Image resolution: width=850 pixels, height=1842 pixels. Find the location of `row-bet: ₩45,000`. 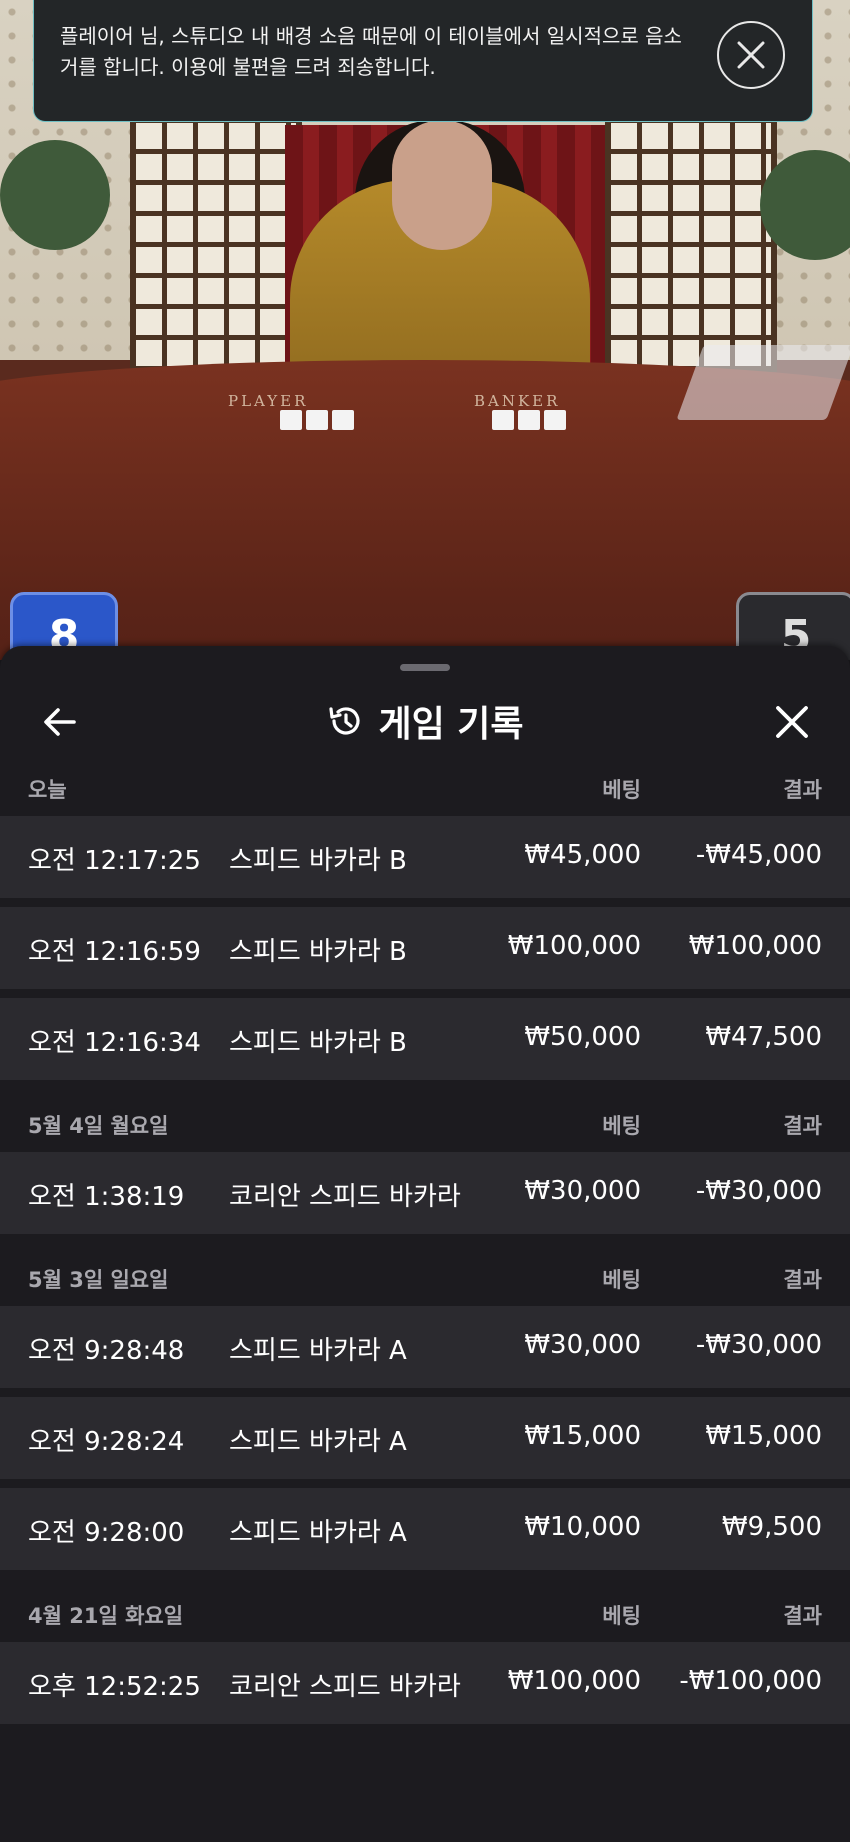

row-bet: ₩45,000 is located at coordinates (582, 855).